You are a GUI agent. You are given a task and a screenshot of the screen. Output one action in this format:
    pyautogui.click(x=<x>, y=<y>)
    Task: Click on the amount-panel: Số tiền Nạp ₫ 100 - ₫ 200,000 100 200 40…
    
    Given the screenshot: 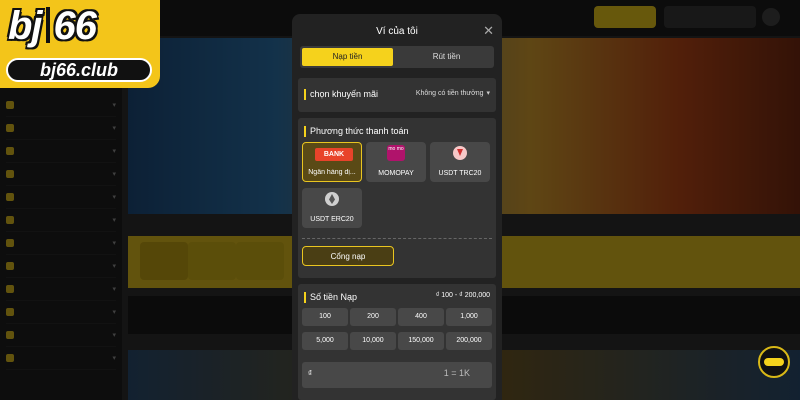 What is the action you would take?
    pyautogui.click(x=397, y=342)
    